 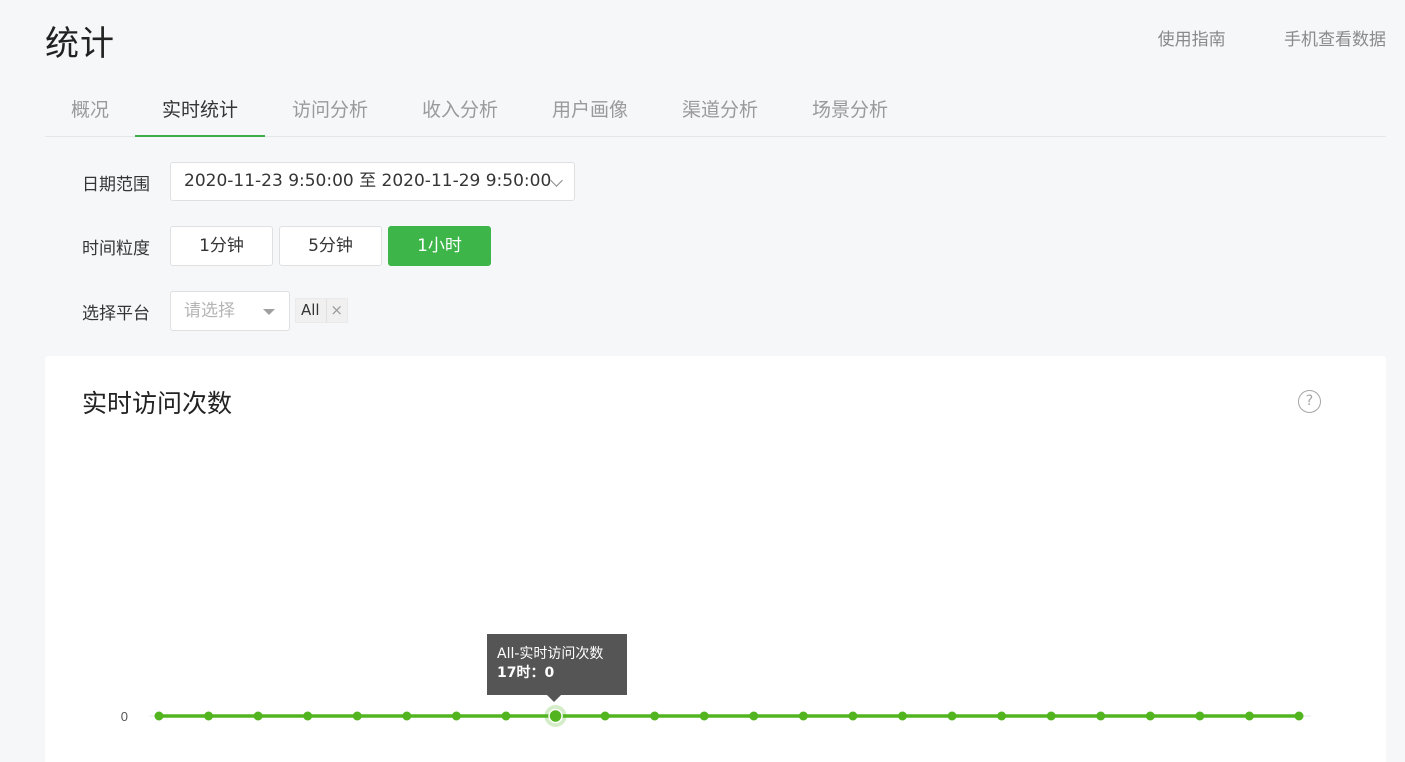 What do you see at coordinates (557, 668) in the screenshot?
I see `chart-tooltip: All-实时访问次数 17时：0` at bounding box center [557, 668].